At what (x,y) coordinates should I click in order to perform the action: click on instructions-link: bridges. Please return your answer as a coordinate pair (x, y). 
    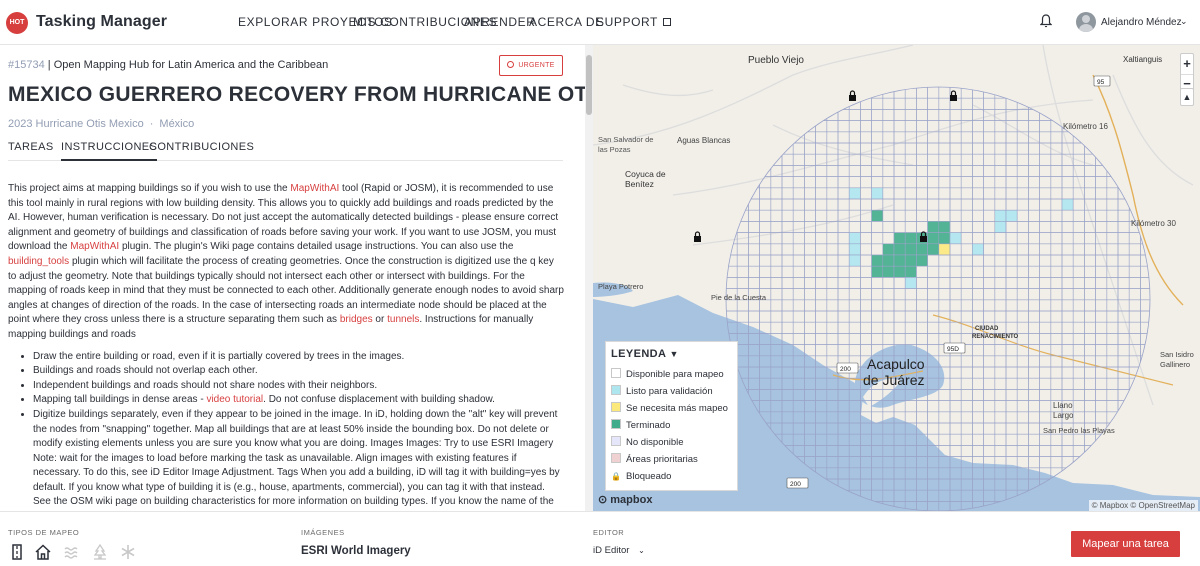
    Looking at the image, I should click on (356, 319).